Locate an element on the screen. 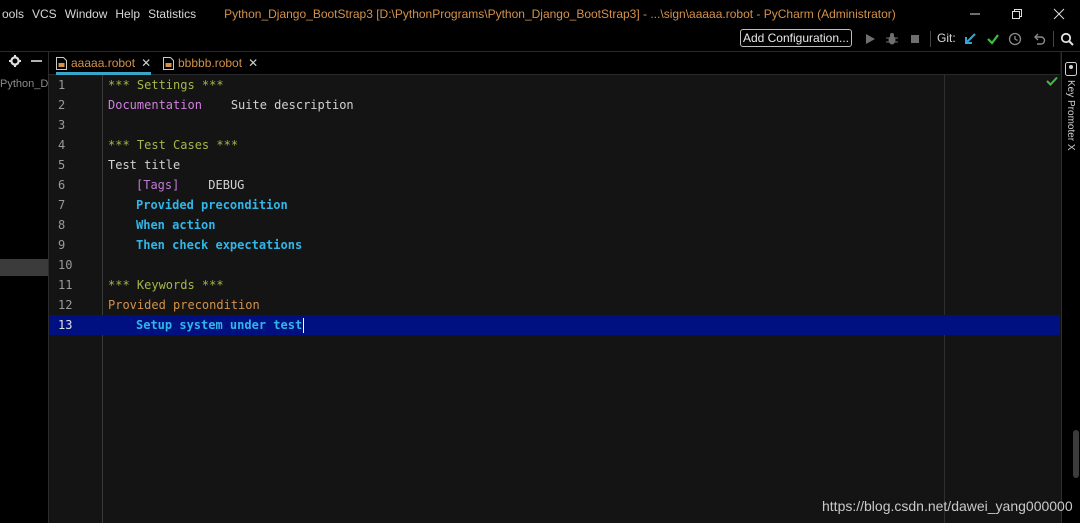 This screenshot has height=523, width=1080. code-line: 3 is located at coordinates (554, 125).